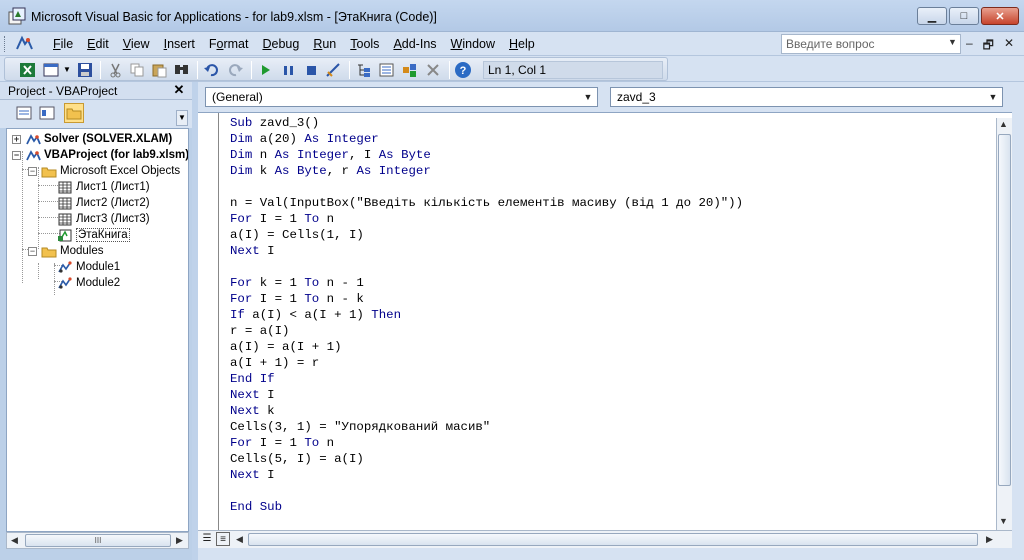 This screenshot has height=560, width=1024. I want to click on code-line: Dim k As Byte, r As Integer, so click(486, 171).